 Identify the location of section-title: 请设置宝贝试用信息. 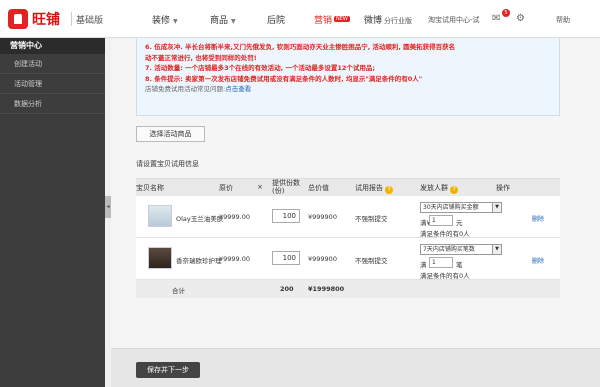
(167, 164).